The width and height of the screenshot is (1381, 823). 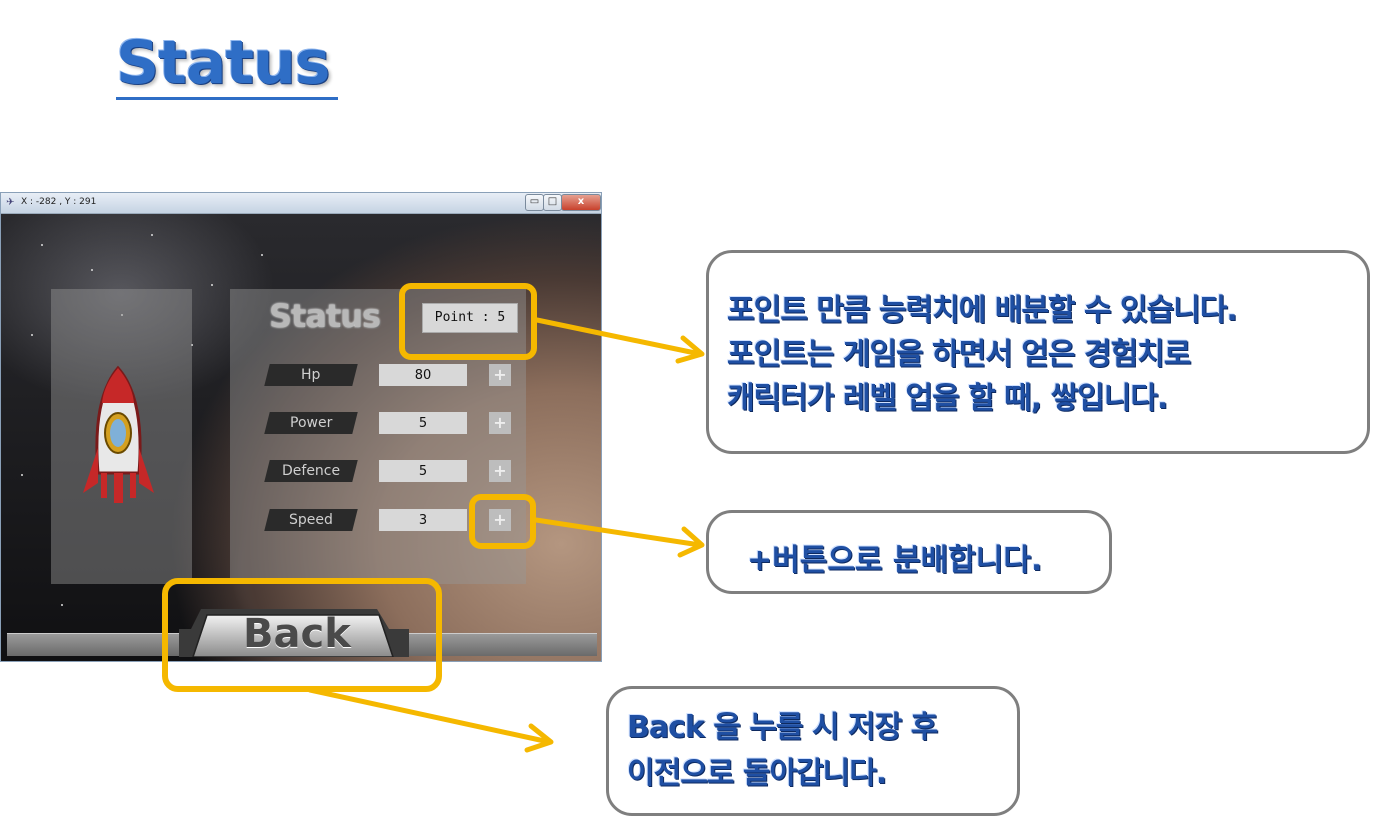 What do you see at coordinates (539, 738) in the screenshot?
I see `arrow-head-back` at bounding box center [539, 738].